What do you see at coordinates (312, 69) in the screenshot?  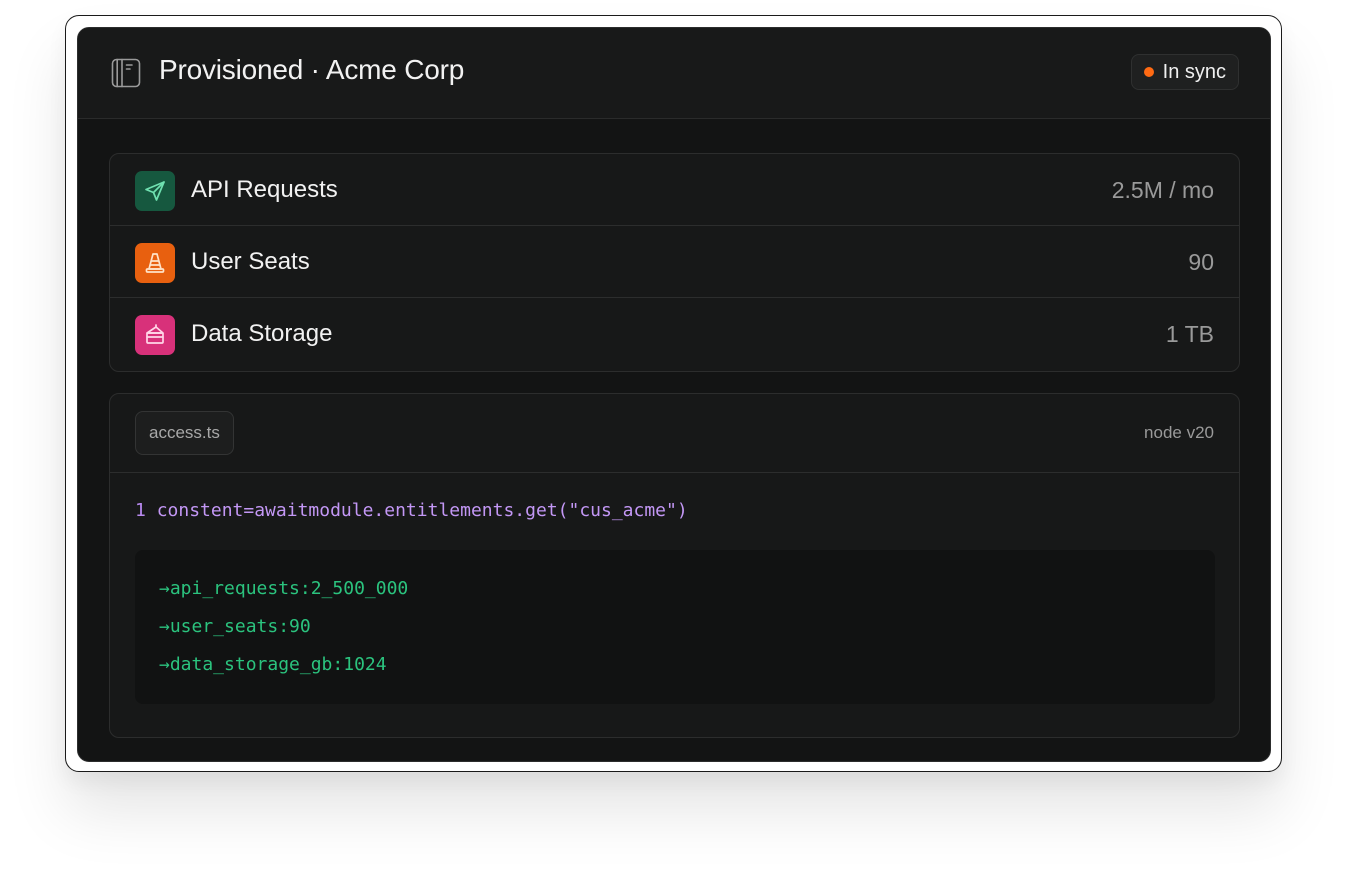 I see `page-title: Provisioned · Acme Corp` at bounding box center [312, 69].